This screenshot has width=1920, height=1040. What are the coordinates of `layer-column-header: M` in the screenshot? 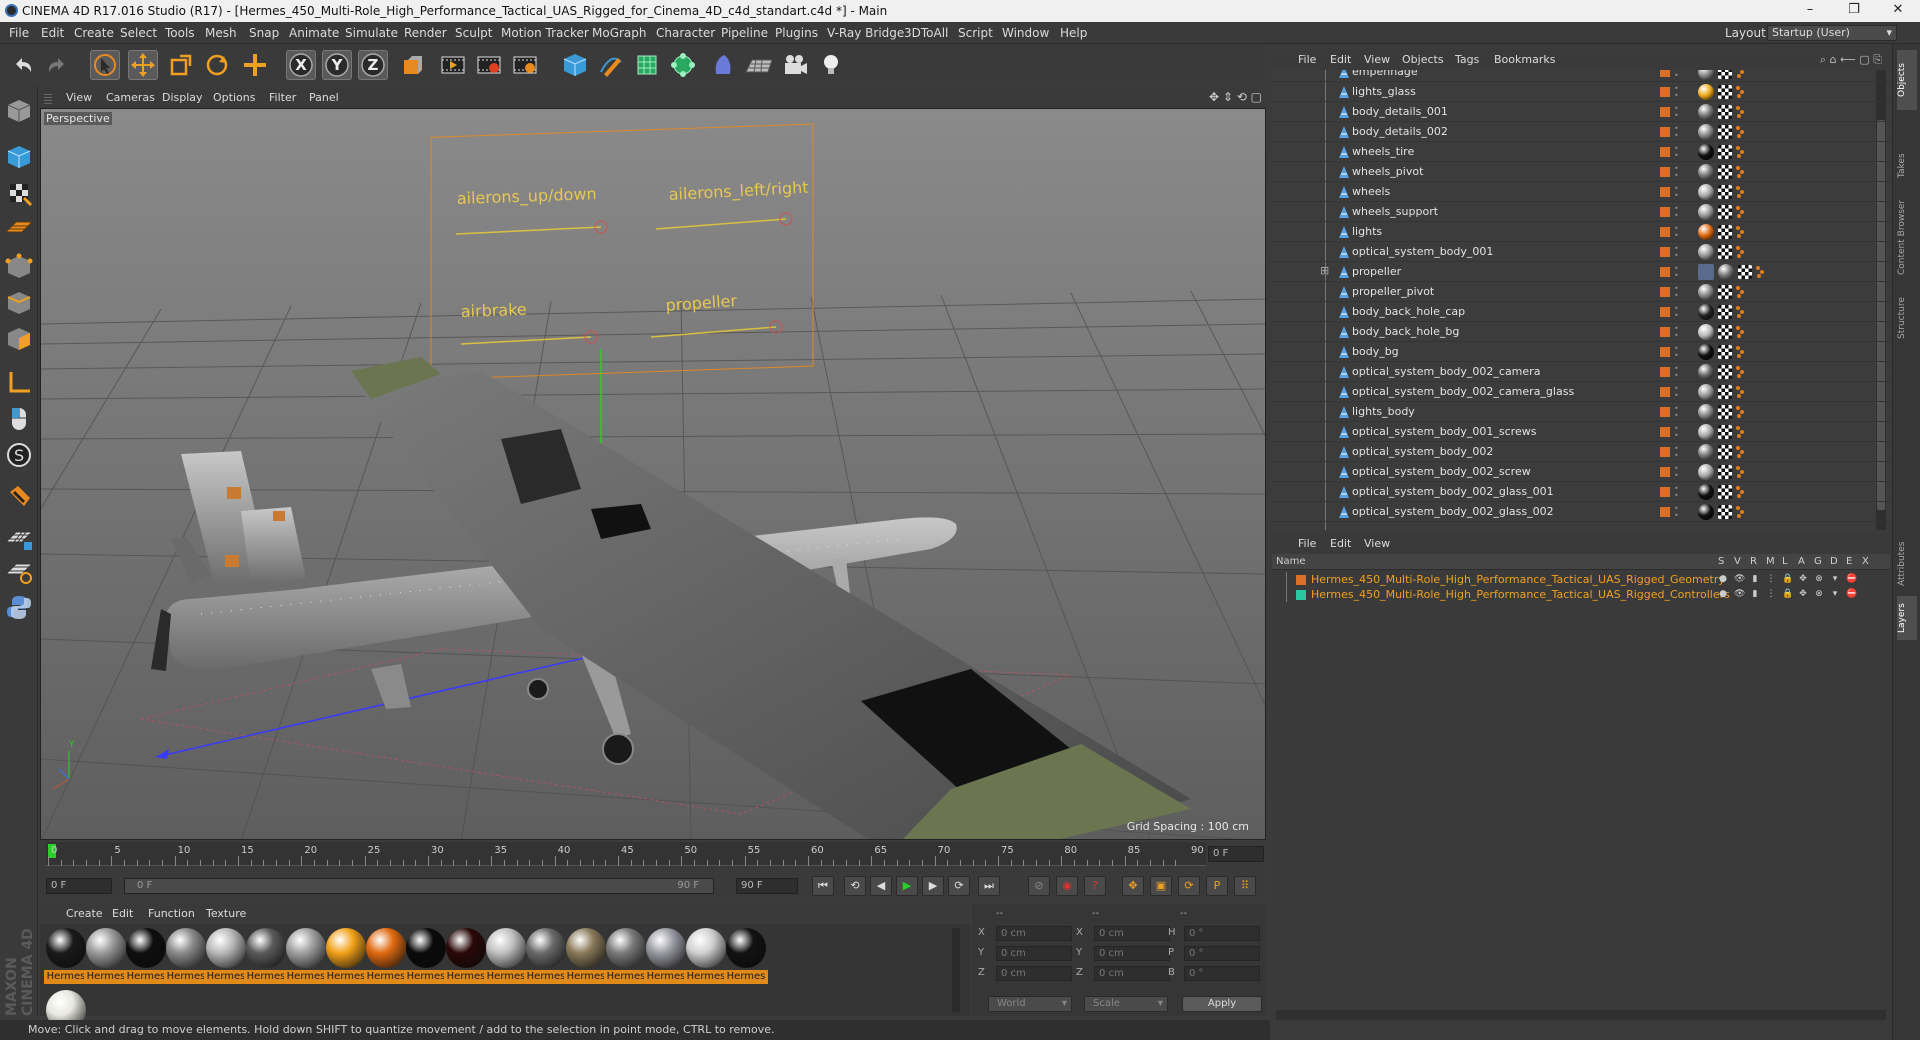 It's located at (1770, 561).